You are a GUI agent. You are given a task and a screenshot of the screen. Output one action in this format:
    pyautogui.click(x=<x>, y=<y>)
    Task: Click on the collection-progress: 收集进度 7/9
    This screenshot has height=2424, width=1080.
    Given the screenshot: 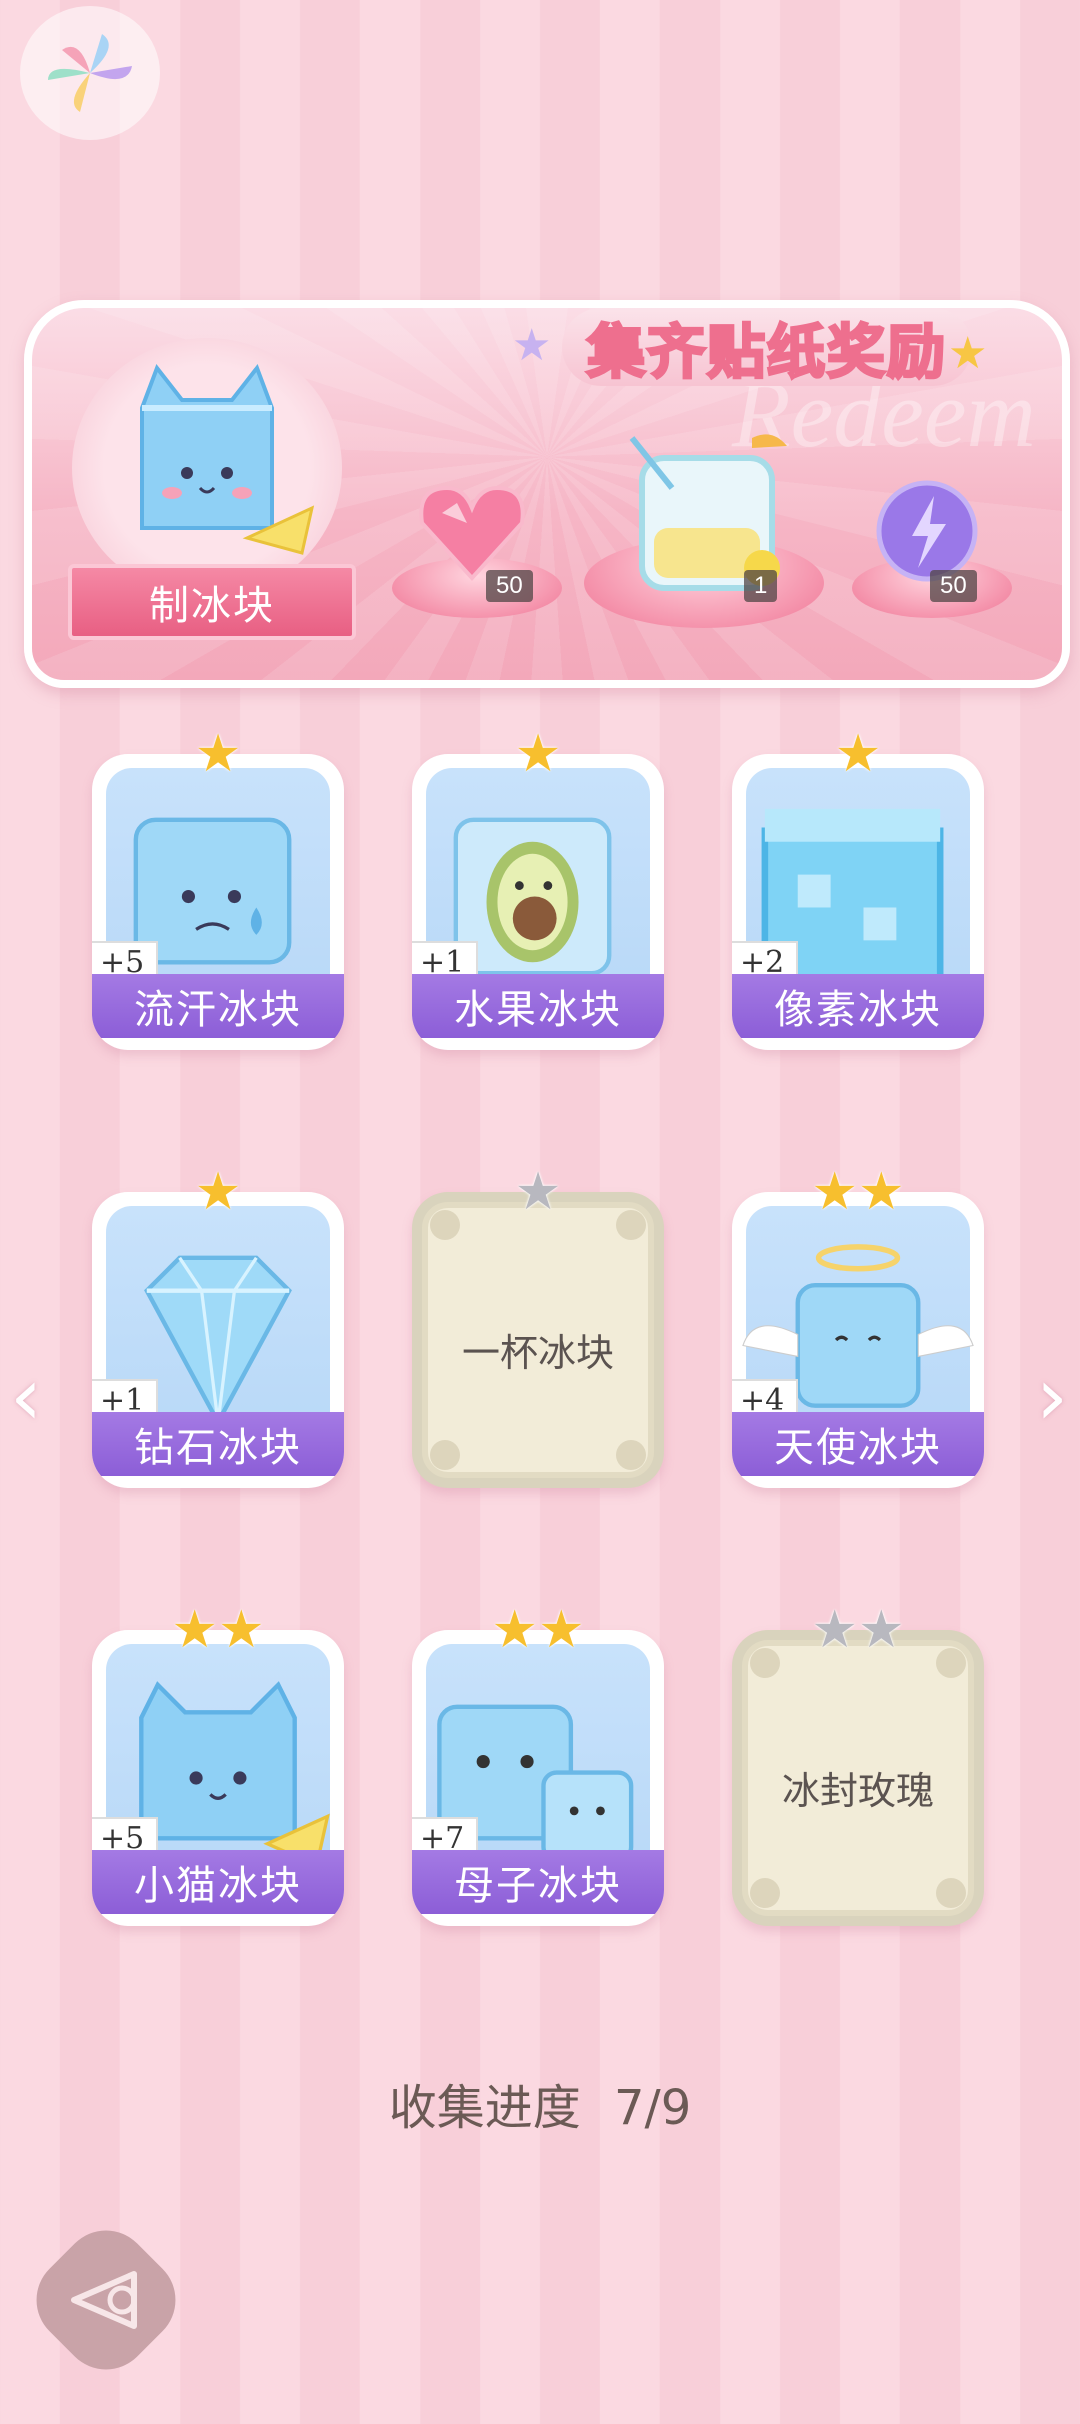 What is the action you would take?
    pyautogui.click(x=540, y=2103)
    